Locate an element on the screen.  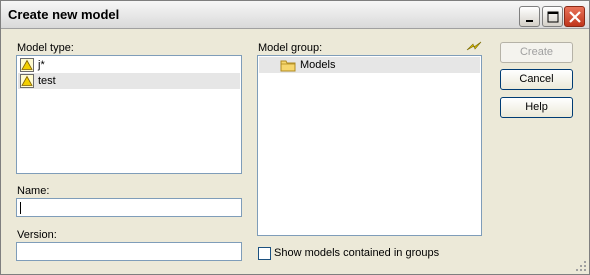
close-button is located at coordinates (574, 16).